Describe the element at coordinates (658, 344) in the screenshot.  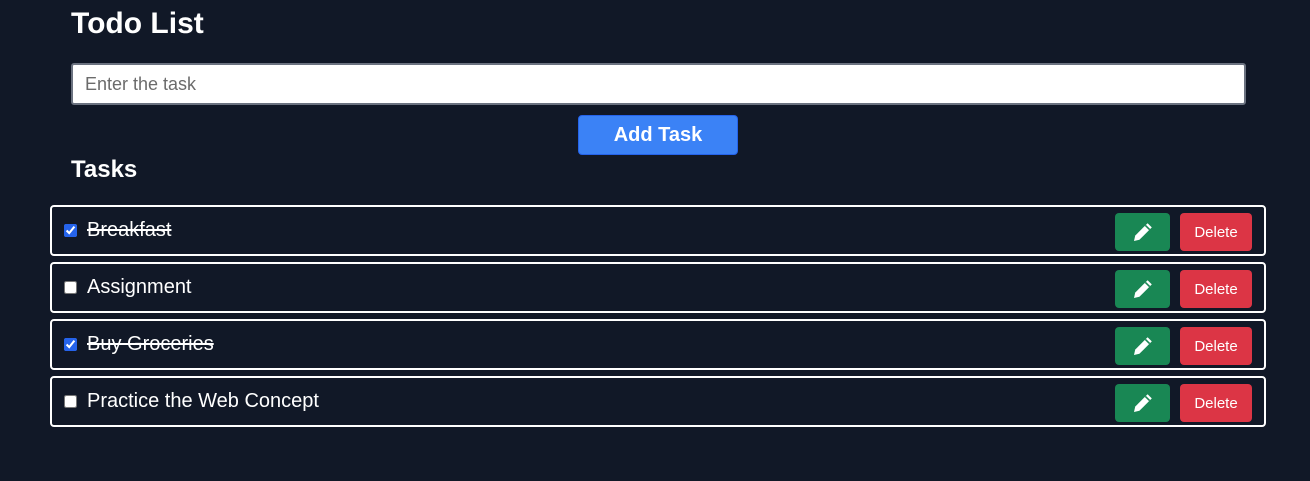
I see `task-item: Buy Groceries Delete` at that location.